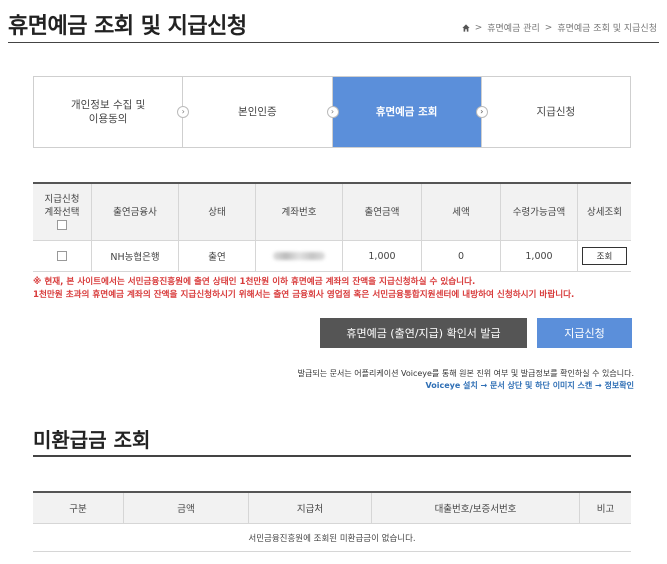 Image resolution: width=667 pixels, height=564 pixels. I want to click on row-select, so click(62, 256).